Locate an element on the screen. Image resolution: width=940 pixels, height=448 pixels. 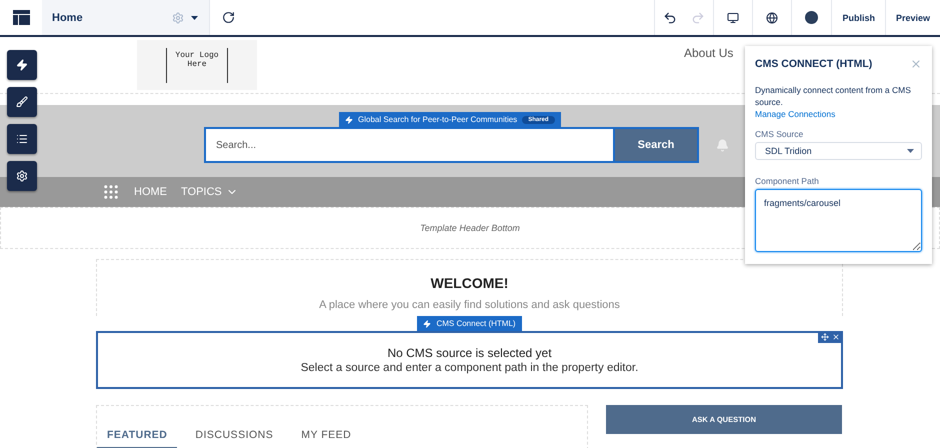
logo-text: Your Logo Here is located at coordinates (197, 65).